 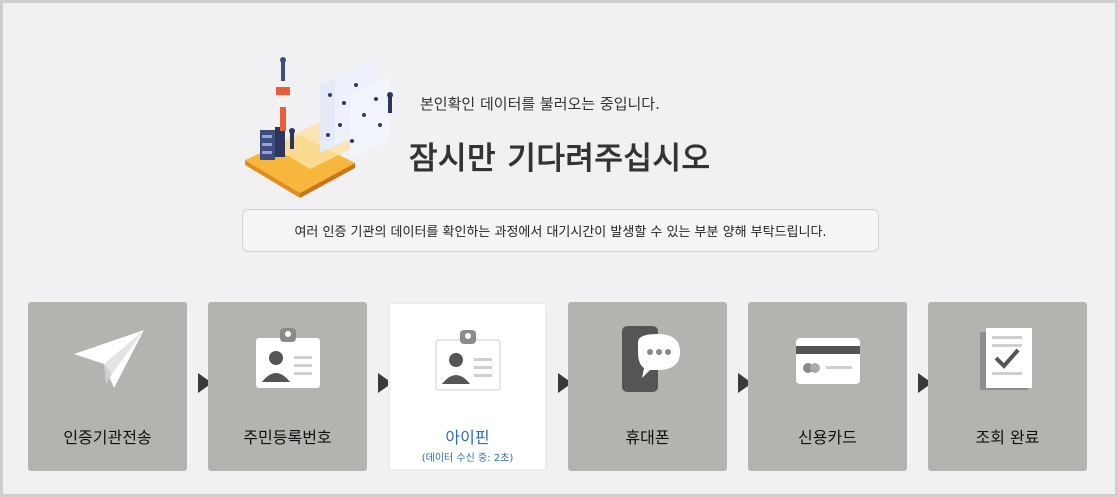 I want to click on step-credit-card: 신용카드, so click(x=827, y=386).